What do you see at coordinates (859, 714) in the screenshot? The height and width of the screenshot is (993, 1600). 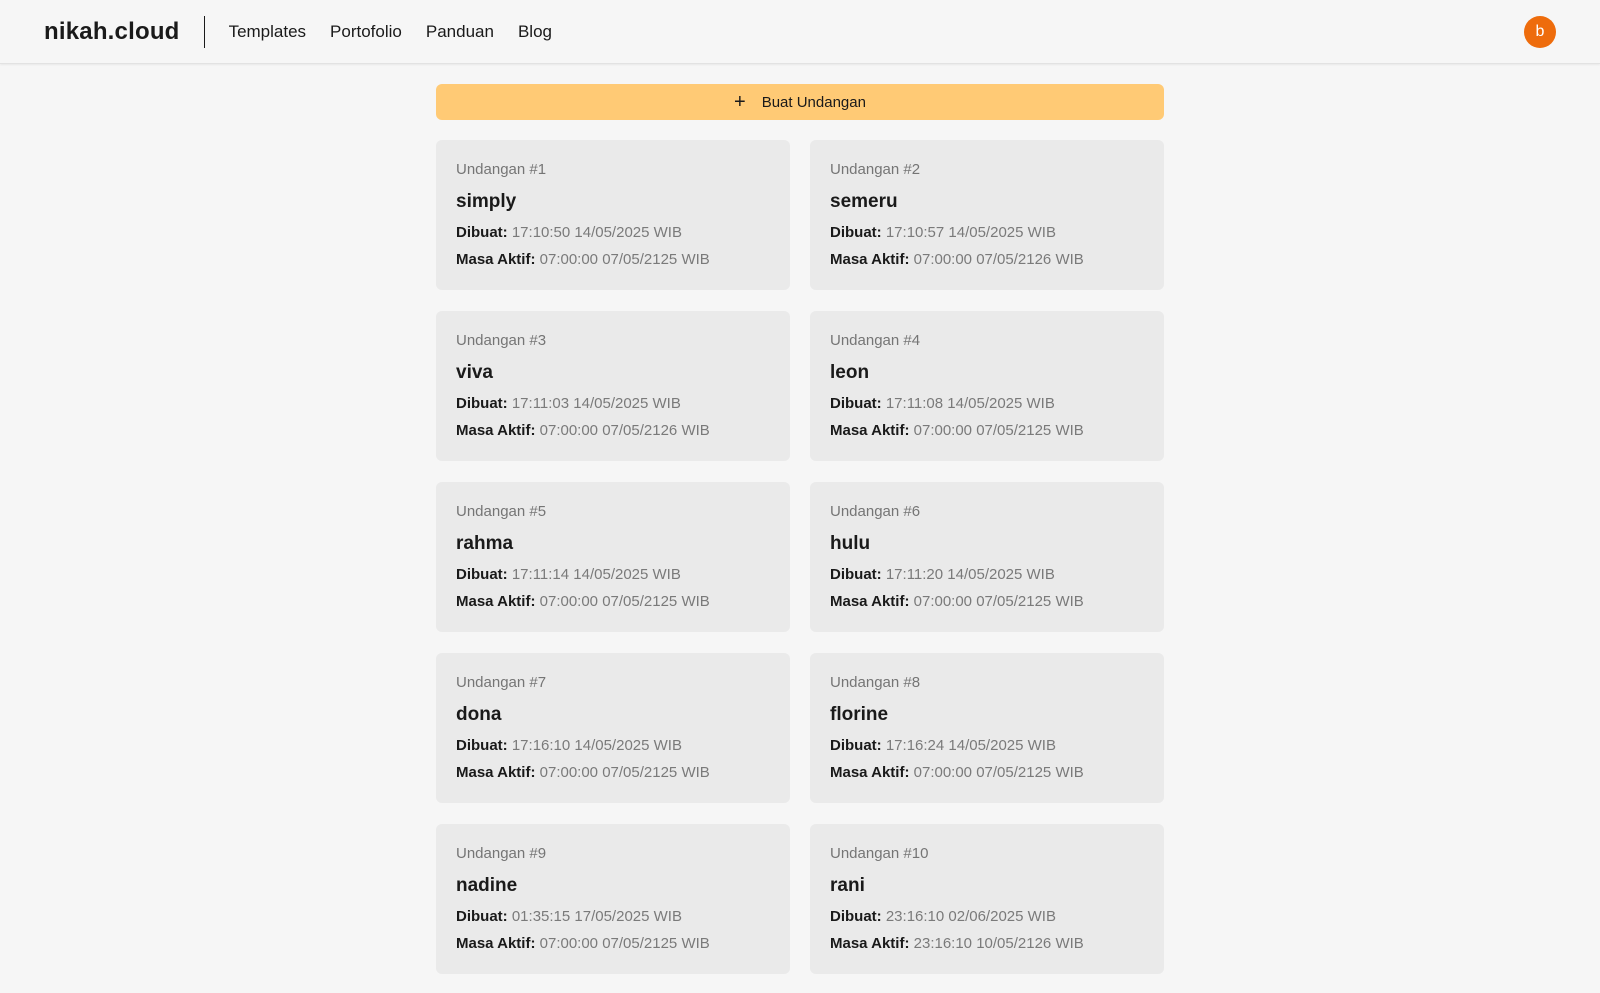 I see `invitation-name: florine` at bounding box center [859, 714].